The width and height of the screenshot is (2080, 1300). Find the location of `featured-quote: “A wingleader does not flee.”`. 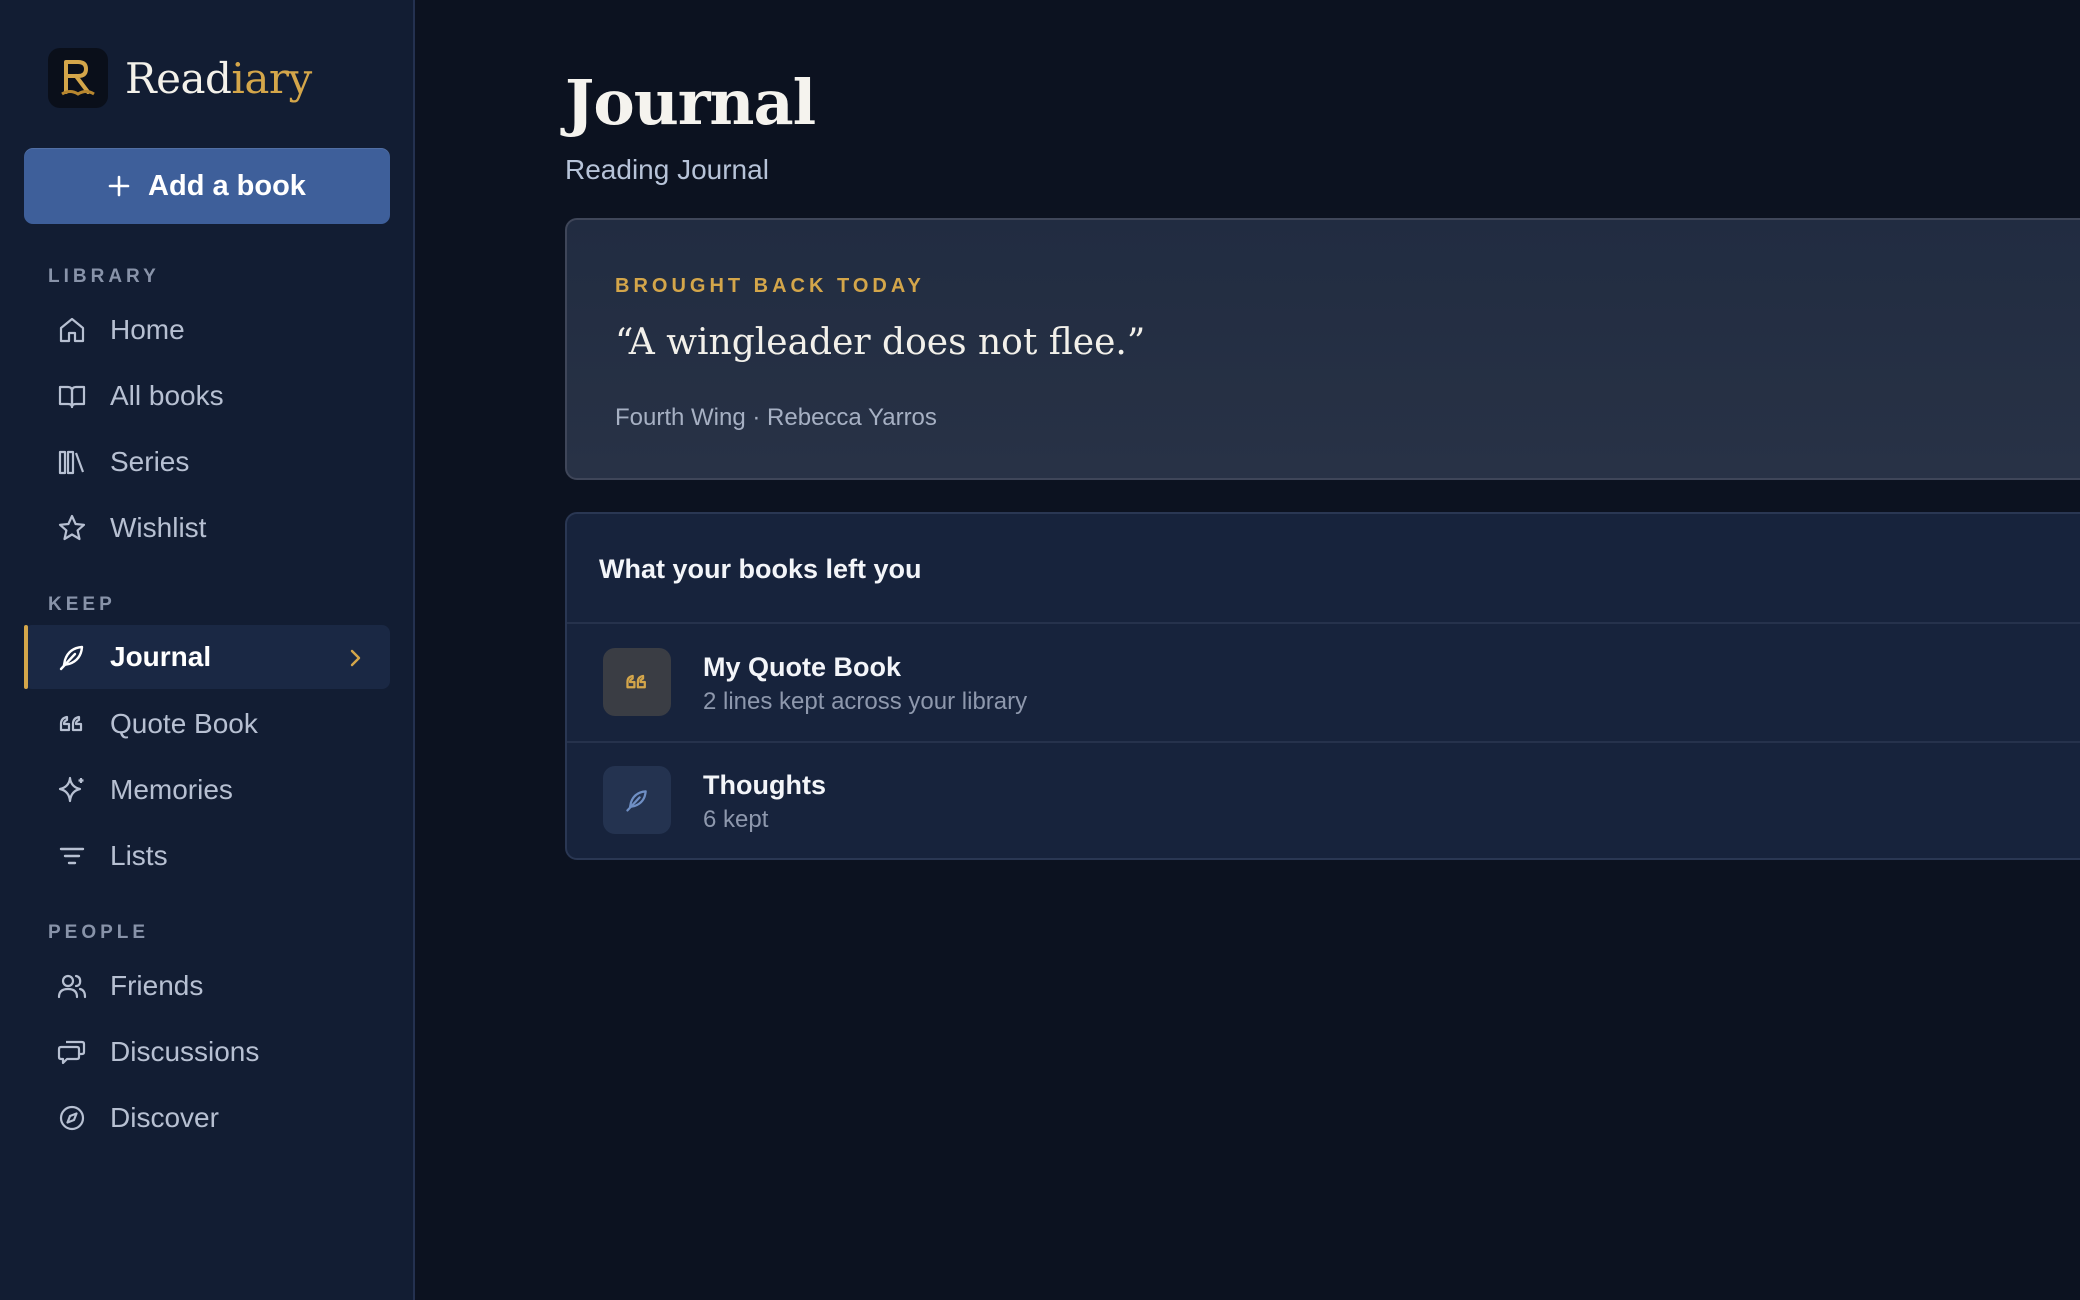

featured-quote: “A wingleader does not flee.” is located at coordinates (880, 342).